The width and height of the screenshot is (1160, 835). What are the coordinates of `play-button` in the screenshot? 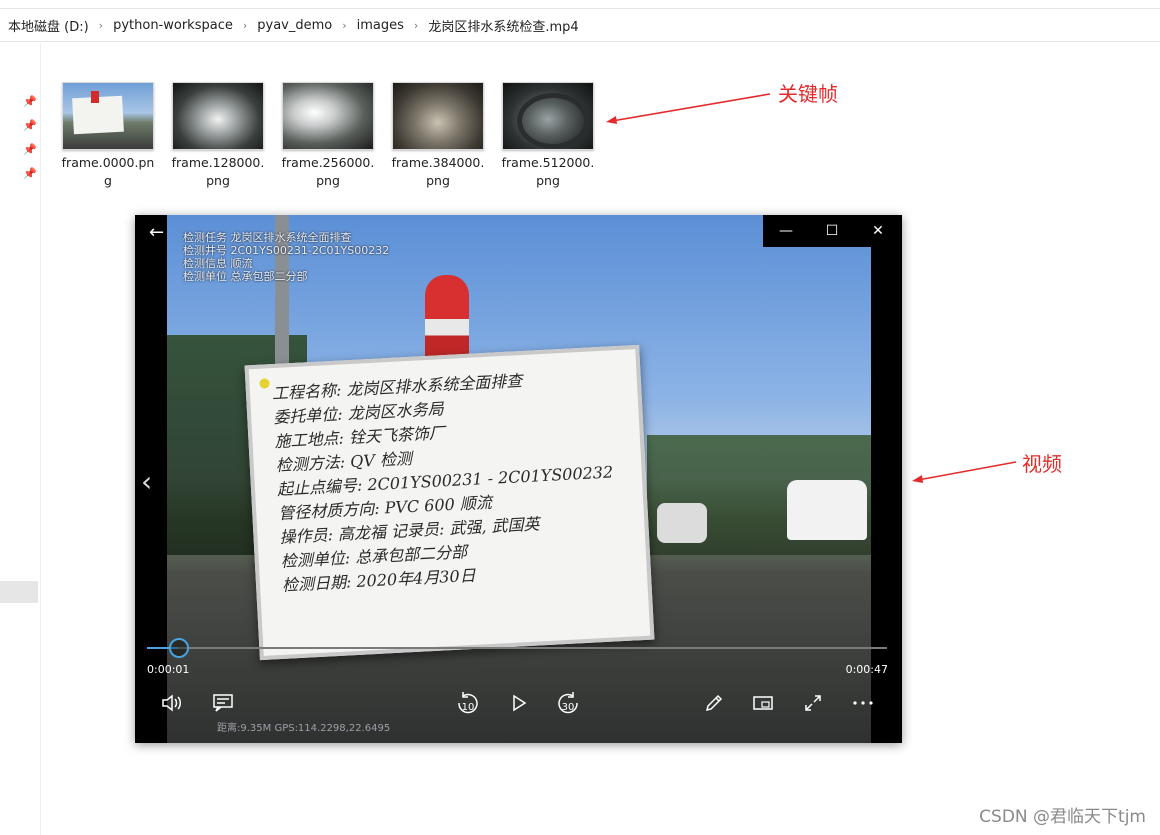 It's located at (519, 703).